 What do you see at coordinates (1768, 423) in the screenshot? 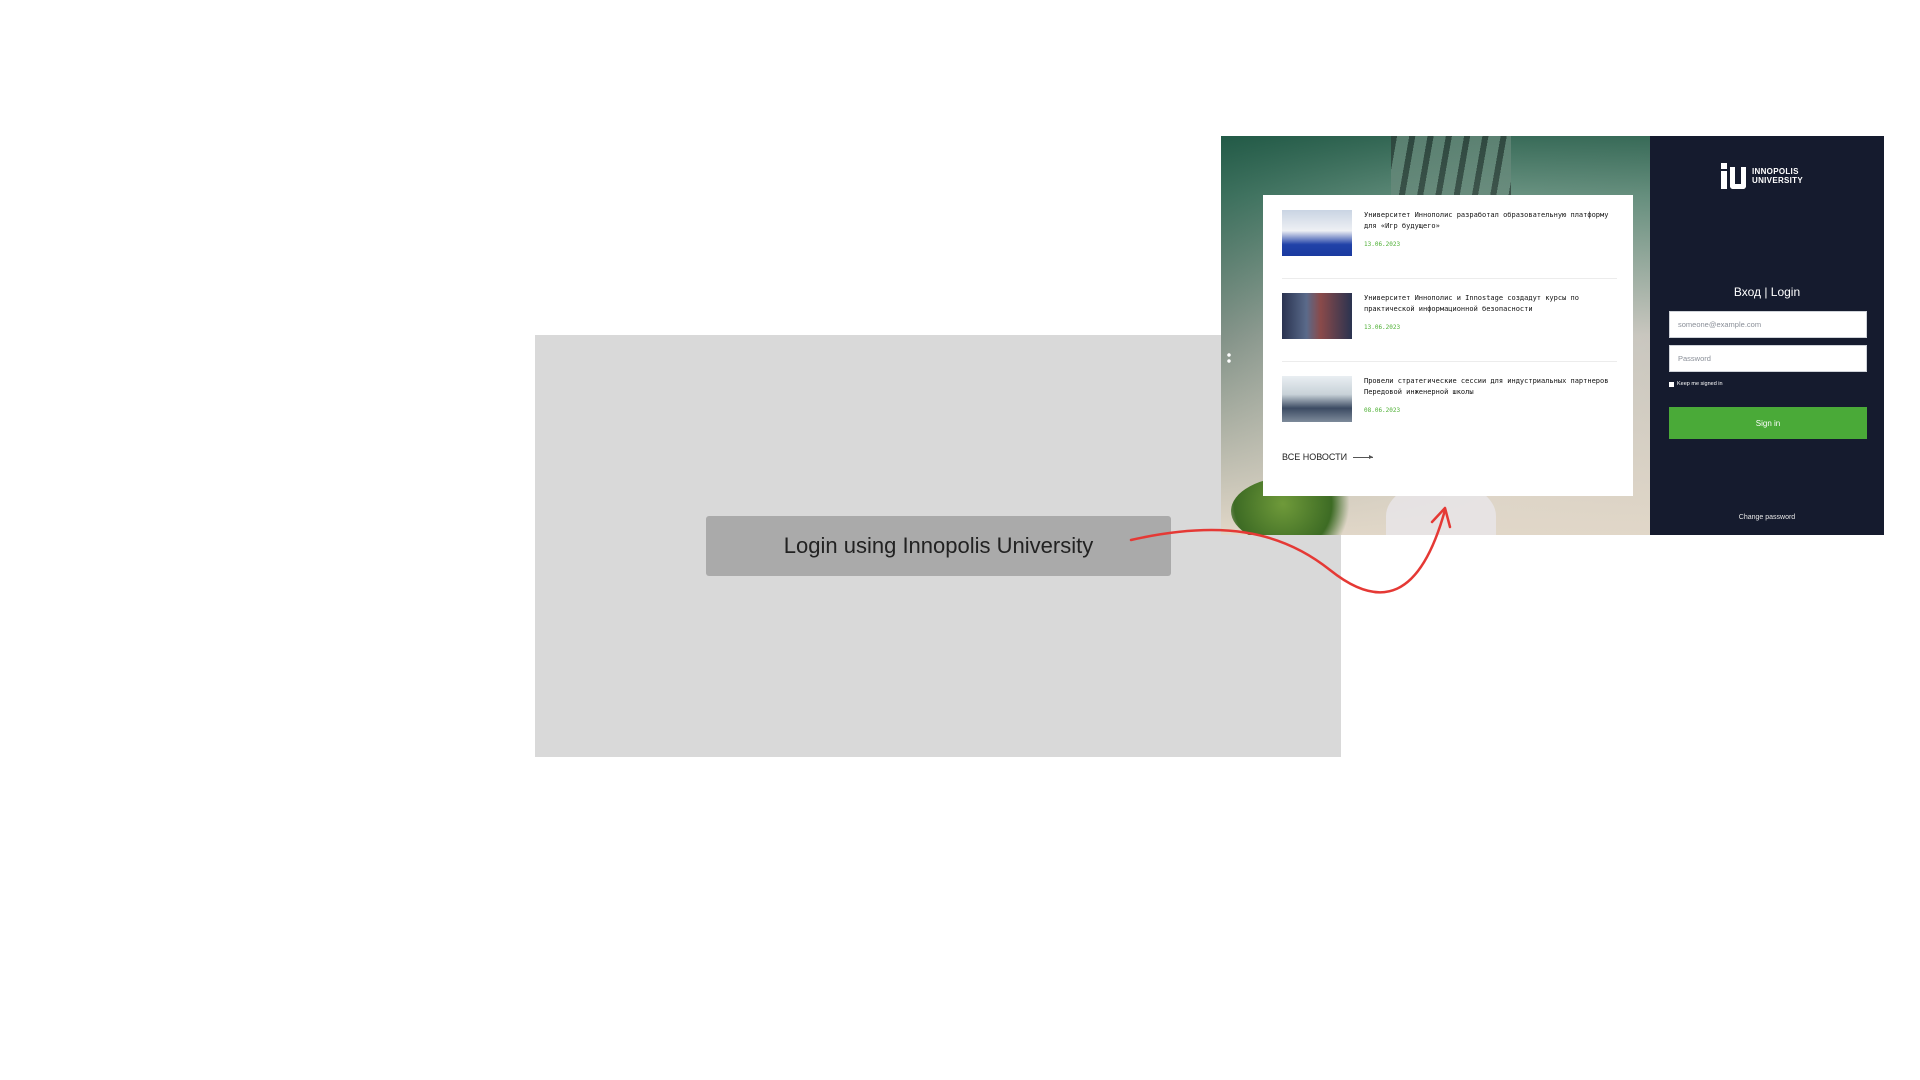
I see `sign-in-button: Sign in` at bounding box center [1768, 423].